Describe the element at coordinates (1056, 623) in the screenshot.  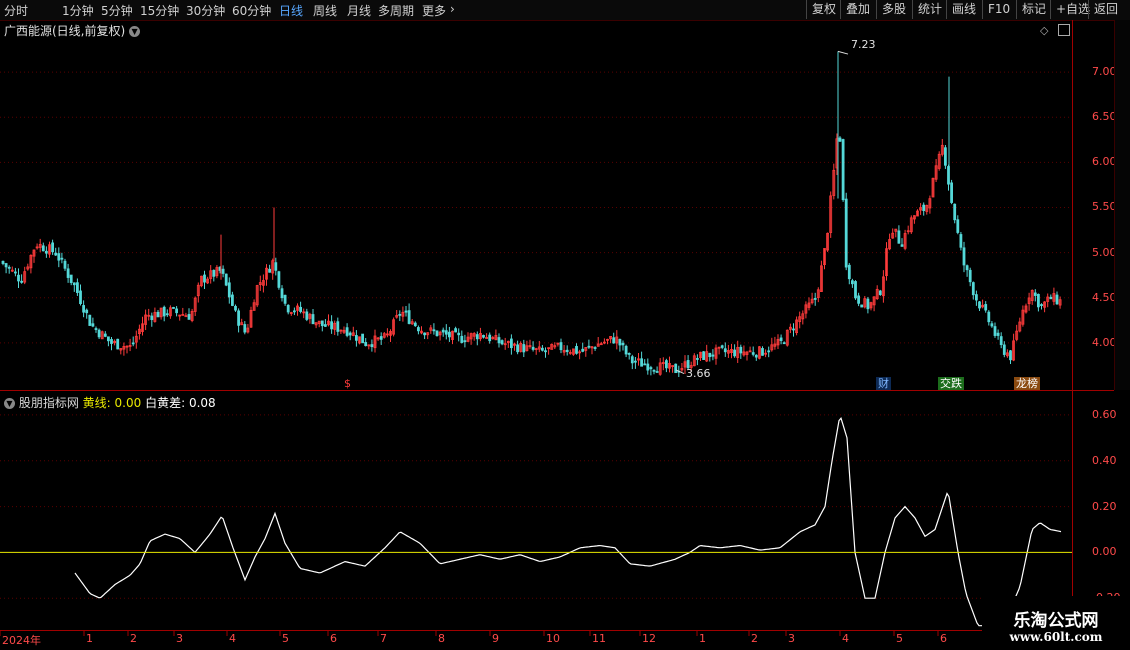
I see `watermark: 乐淘公式网 www.60lt.com` at that location.